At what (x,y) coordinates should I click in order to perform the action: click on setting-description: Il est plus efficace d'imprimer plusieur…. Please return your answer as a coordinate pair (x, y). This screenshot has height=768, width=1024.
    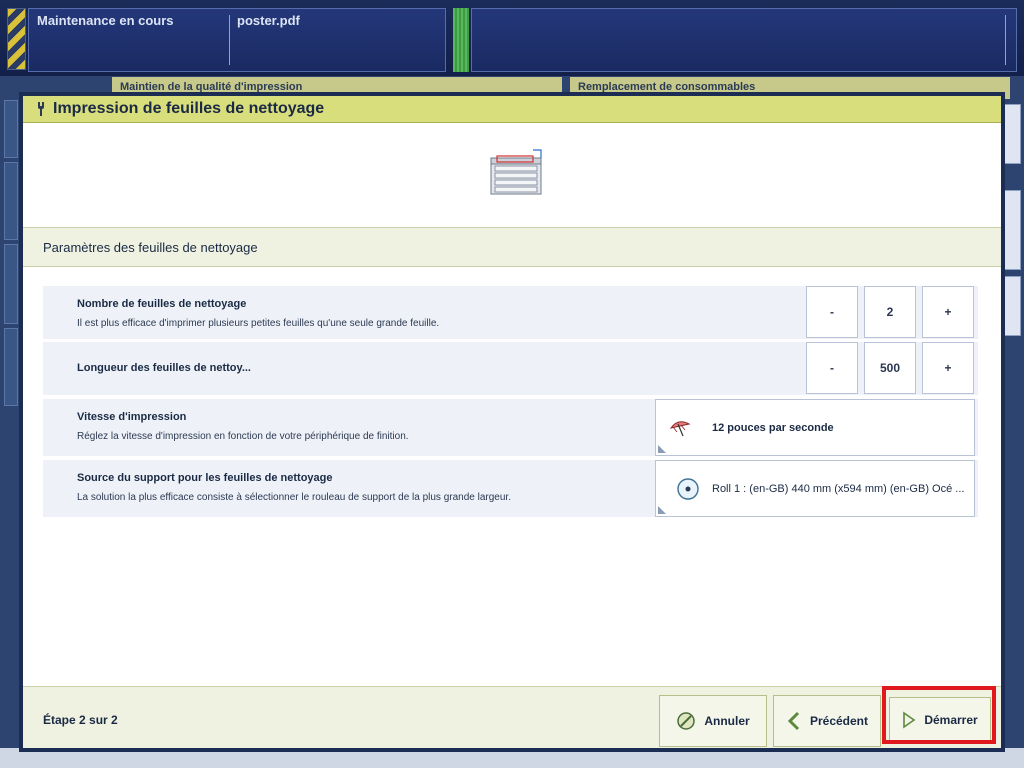
    Looking at the image, I should click on (258, 323).